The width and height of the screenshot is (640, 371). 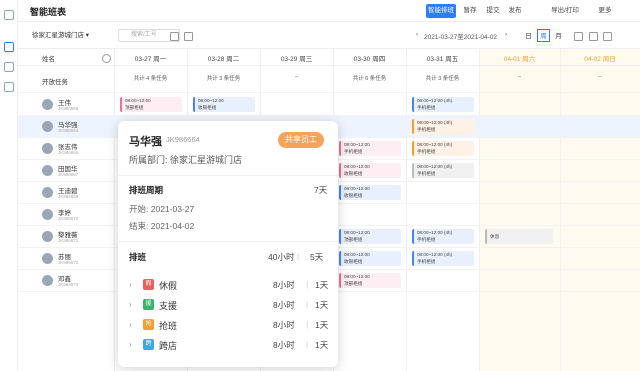 I want to click on calendar-icon, so click(x=9, y=15).